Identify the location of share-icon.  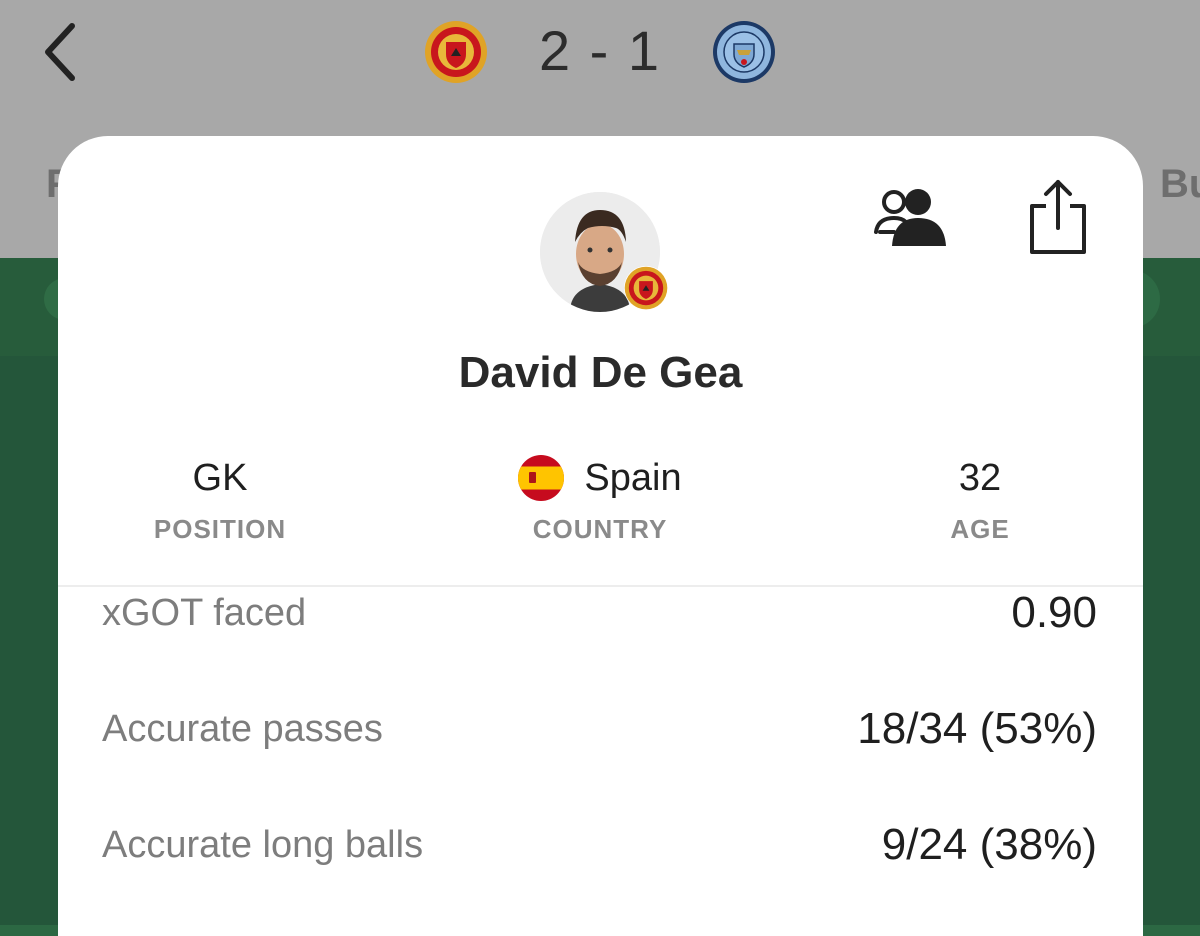
(1058, 217).